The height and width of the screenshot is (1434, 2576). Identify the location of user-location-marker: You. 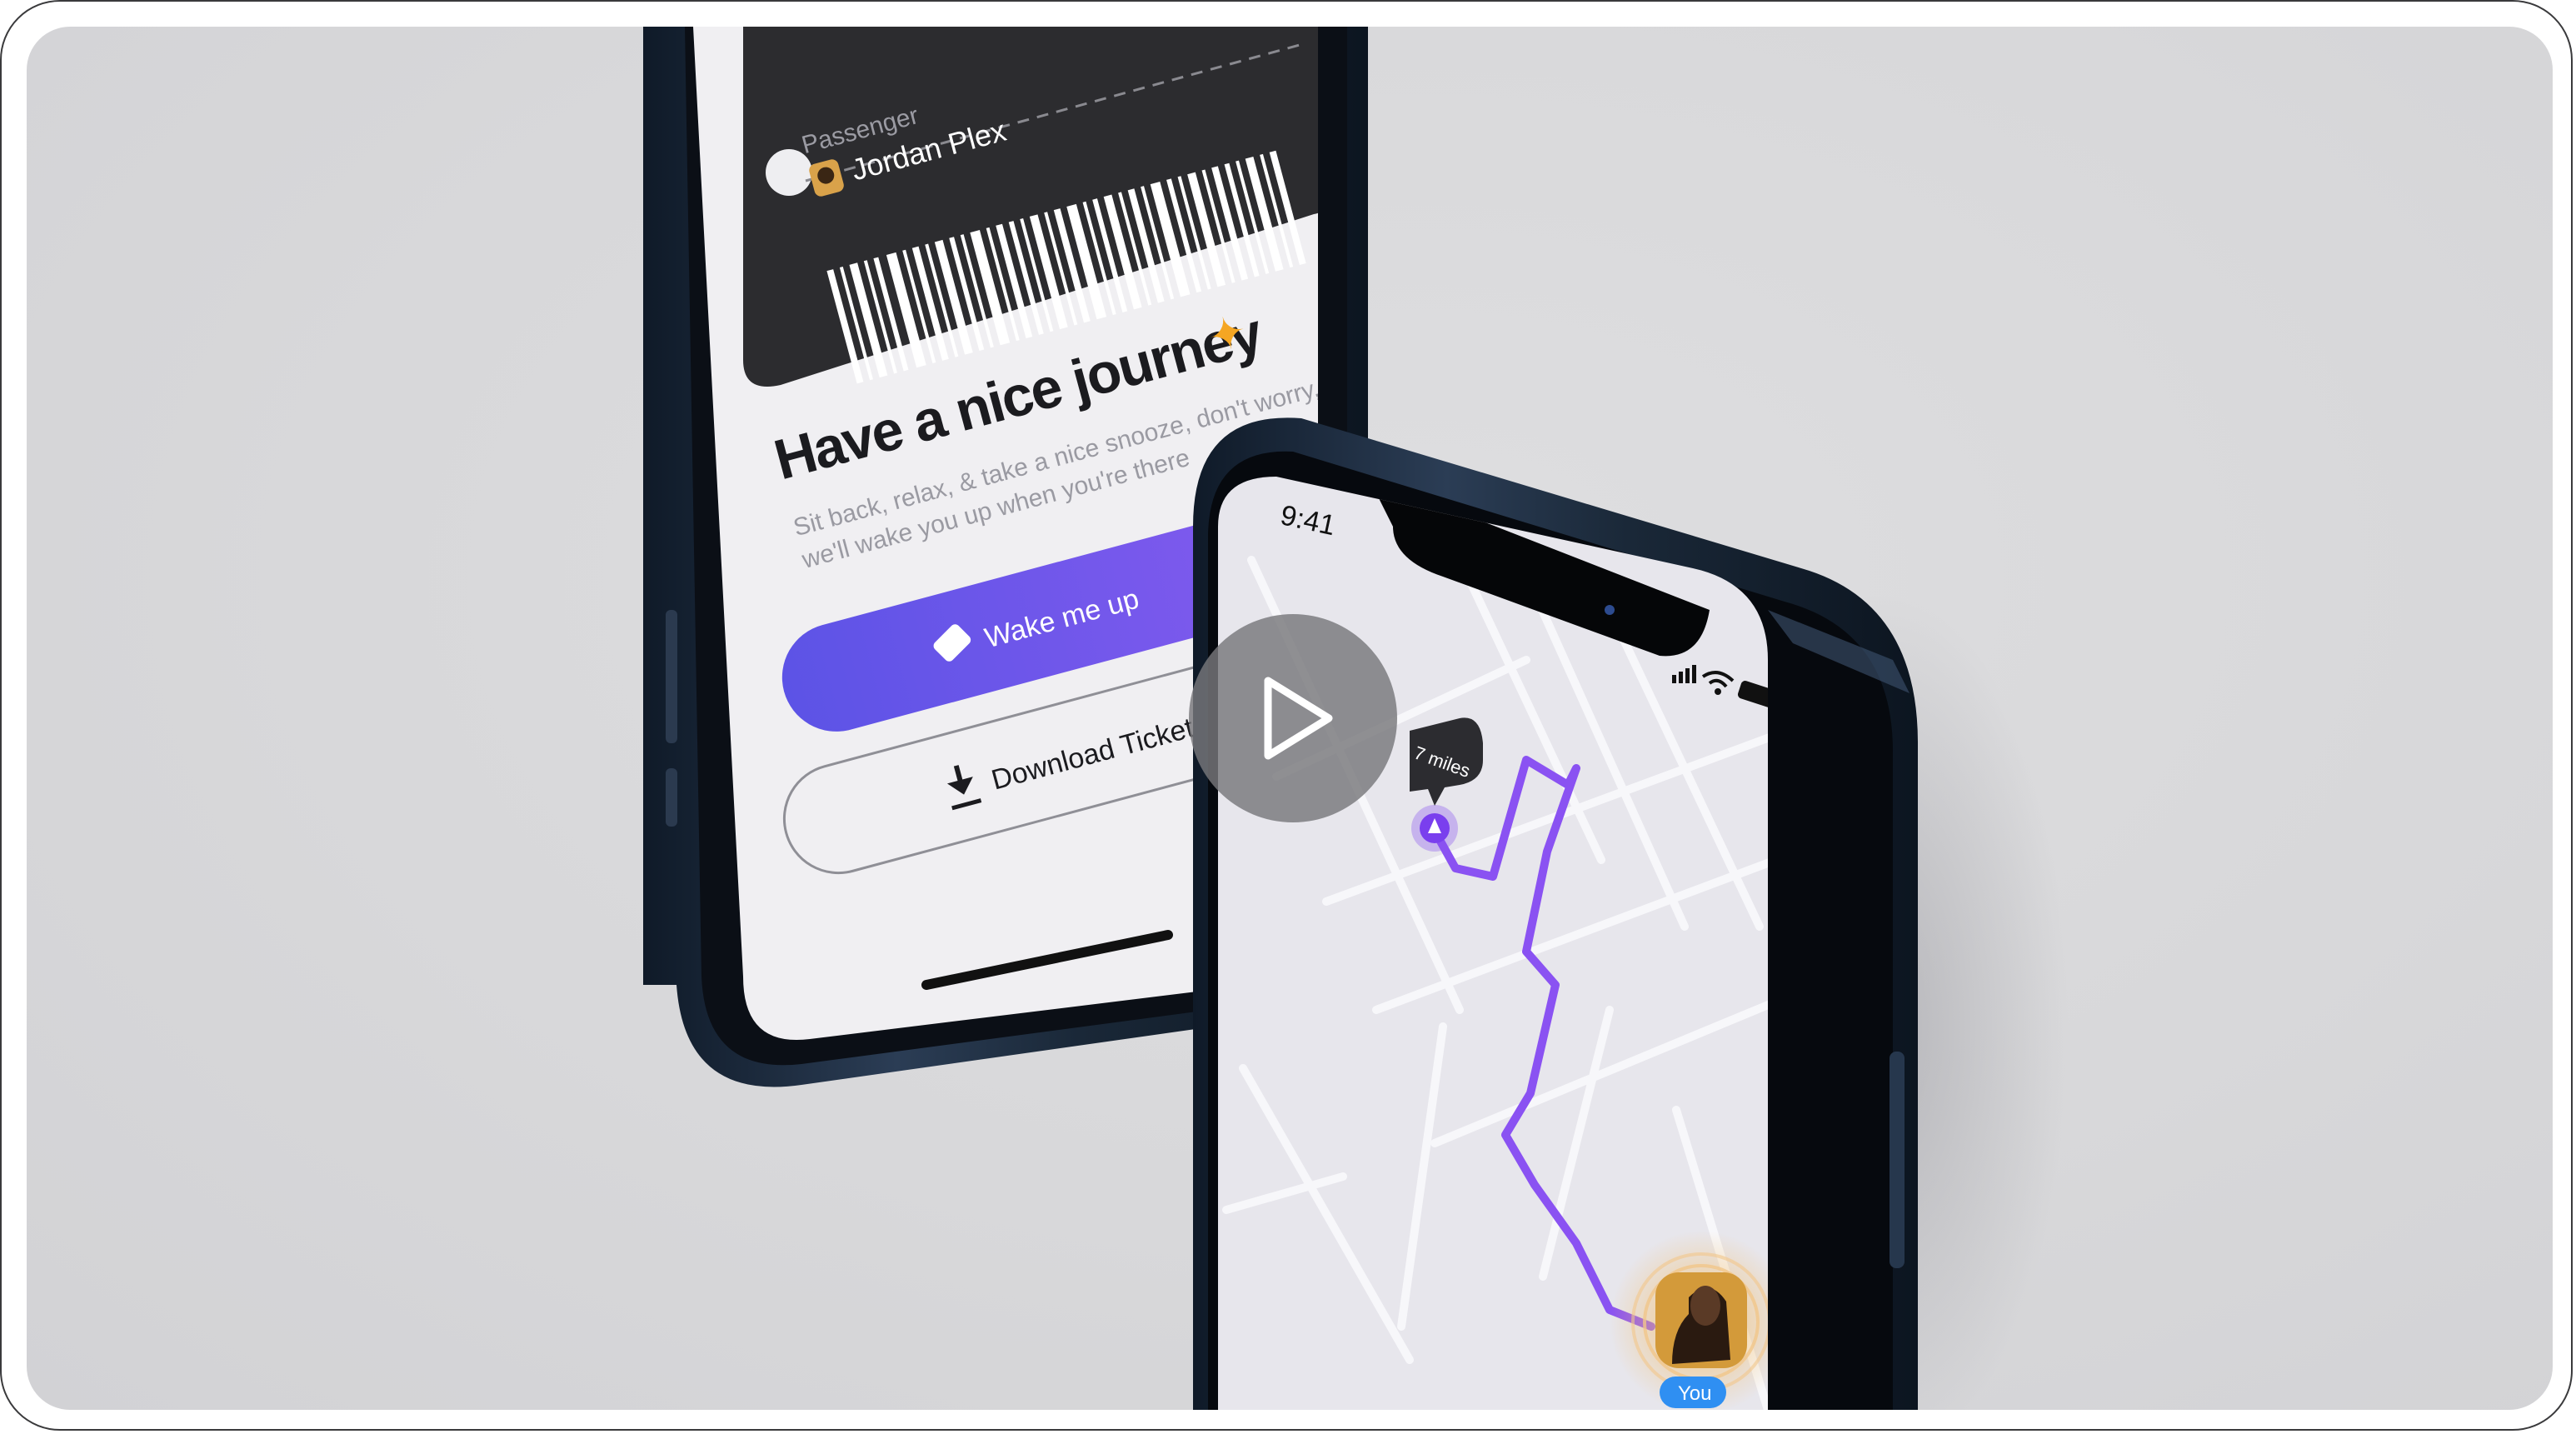
(1701, 1320).